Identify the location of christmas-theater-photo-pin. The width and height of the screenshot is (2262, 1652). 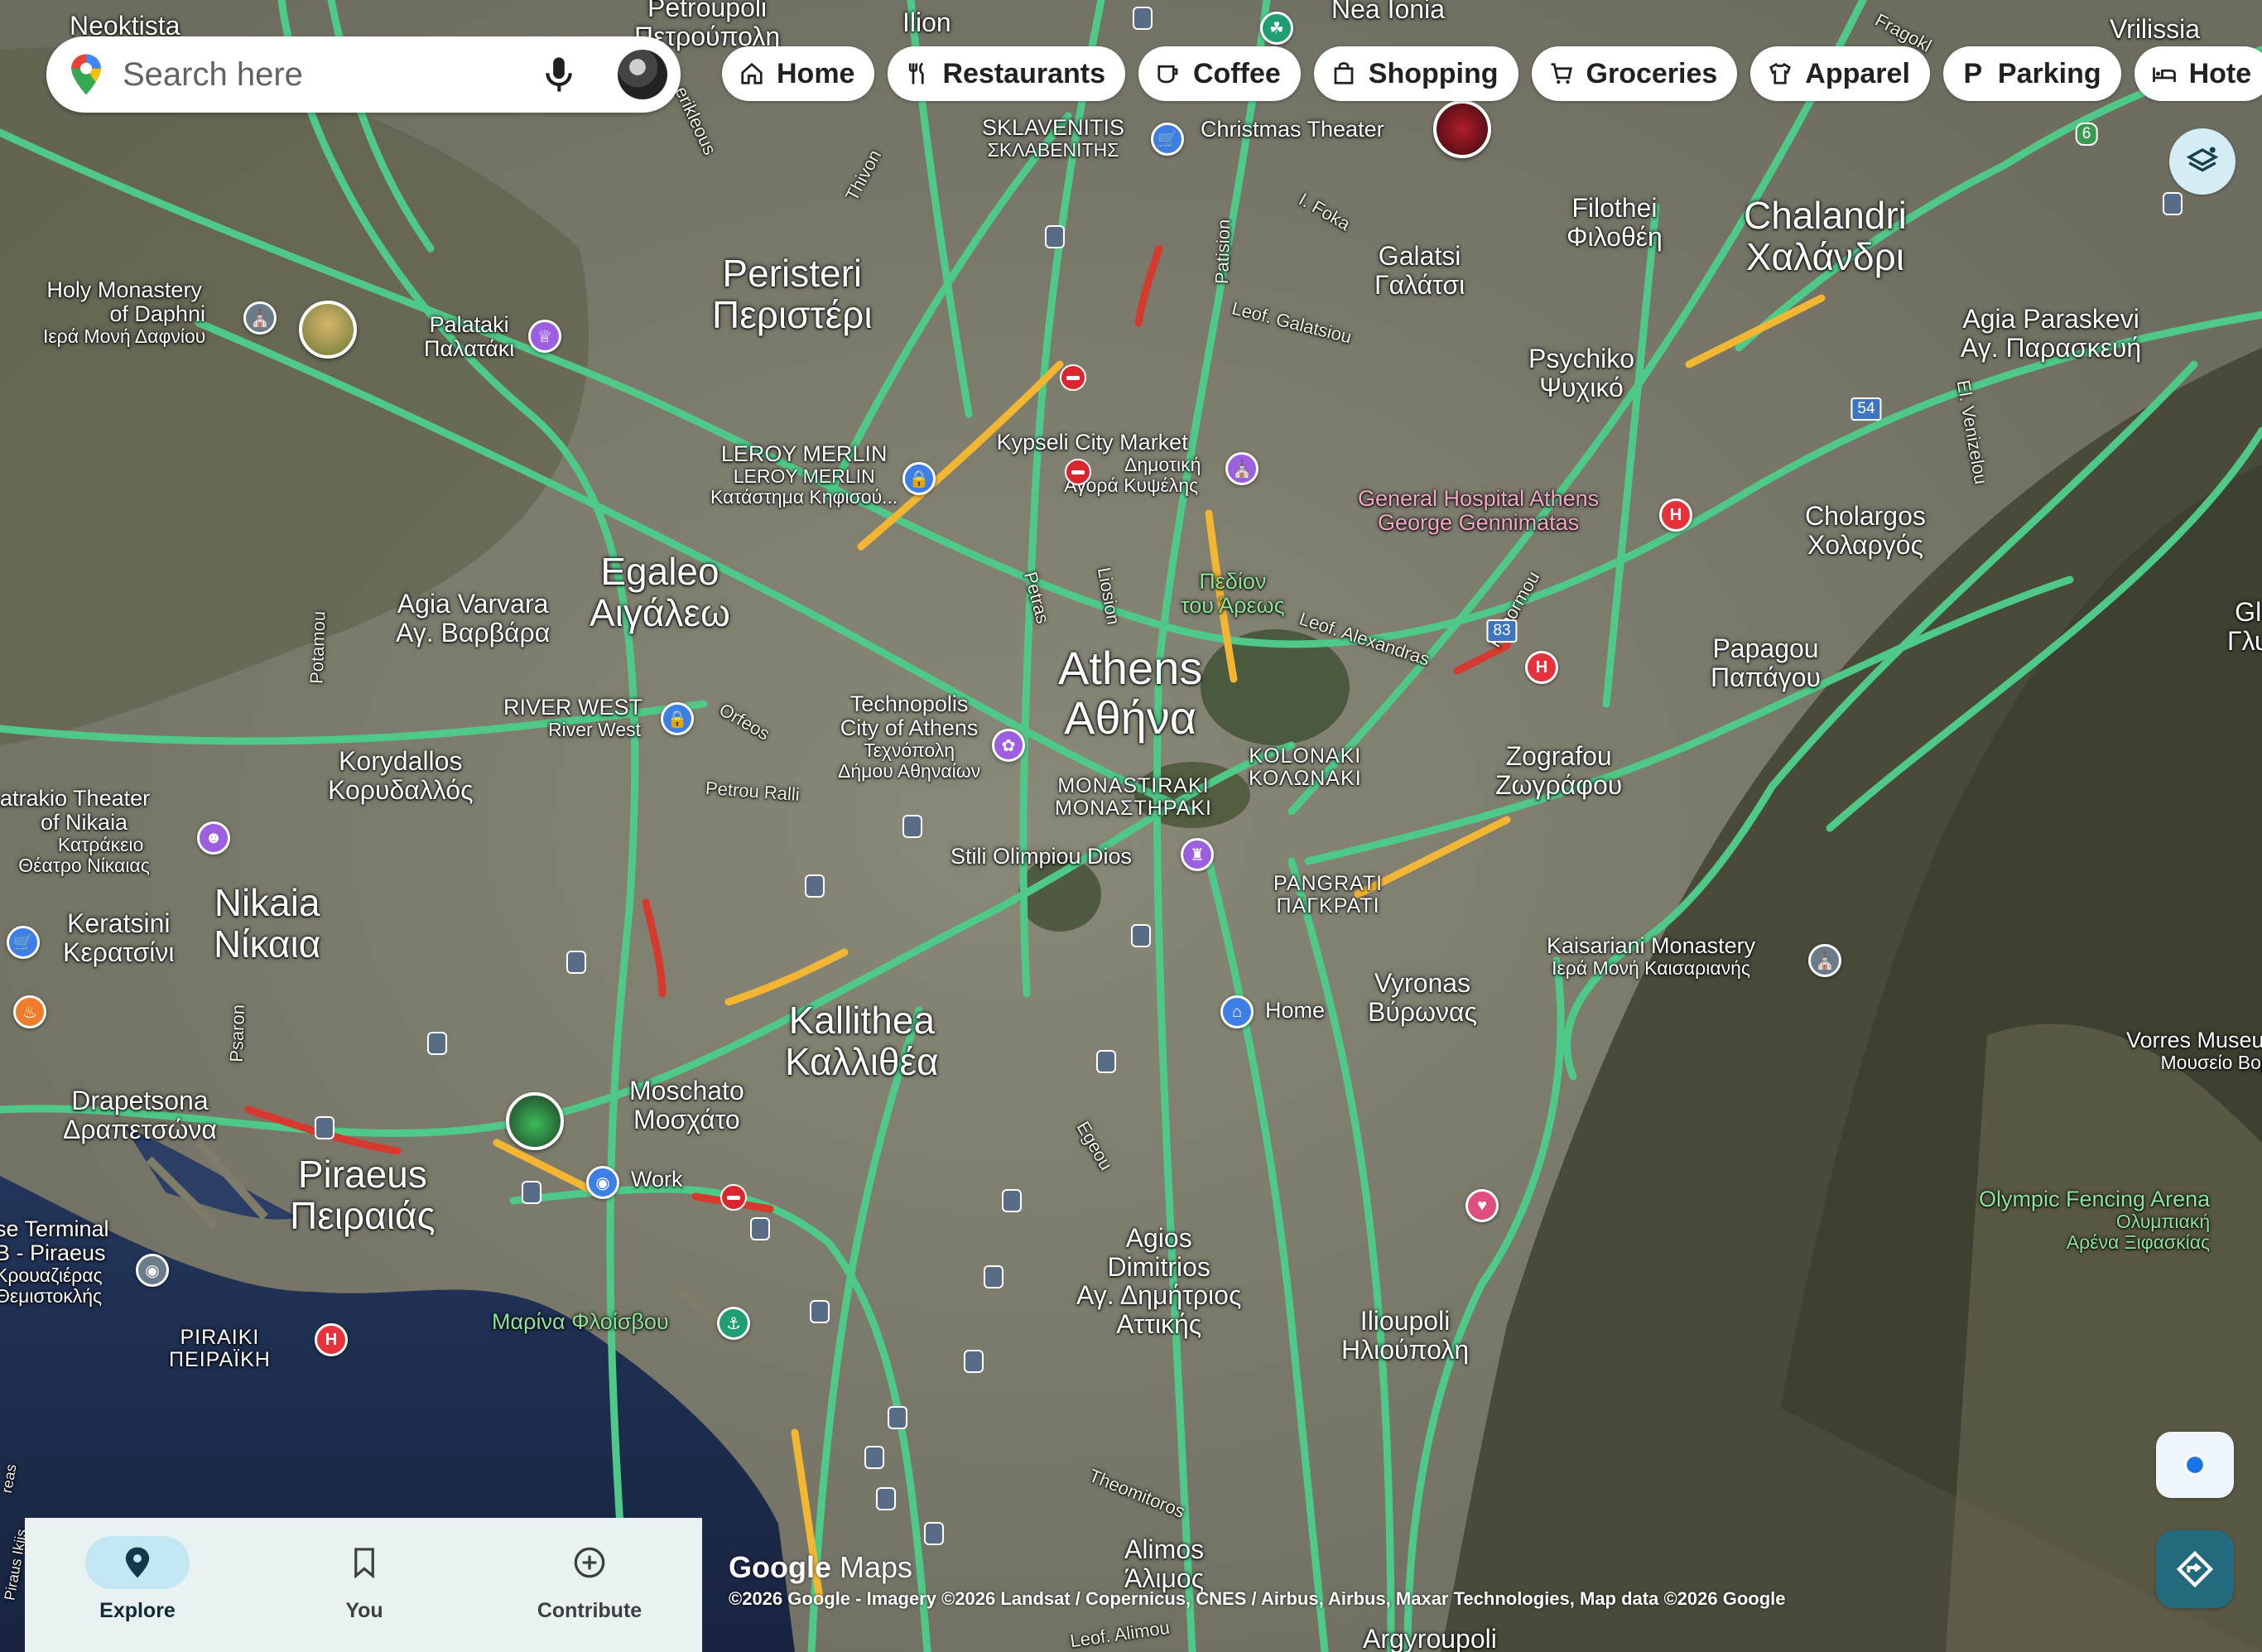
(1462, 129).